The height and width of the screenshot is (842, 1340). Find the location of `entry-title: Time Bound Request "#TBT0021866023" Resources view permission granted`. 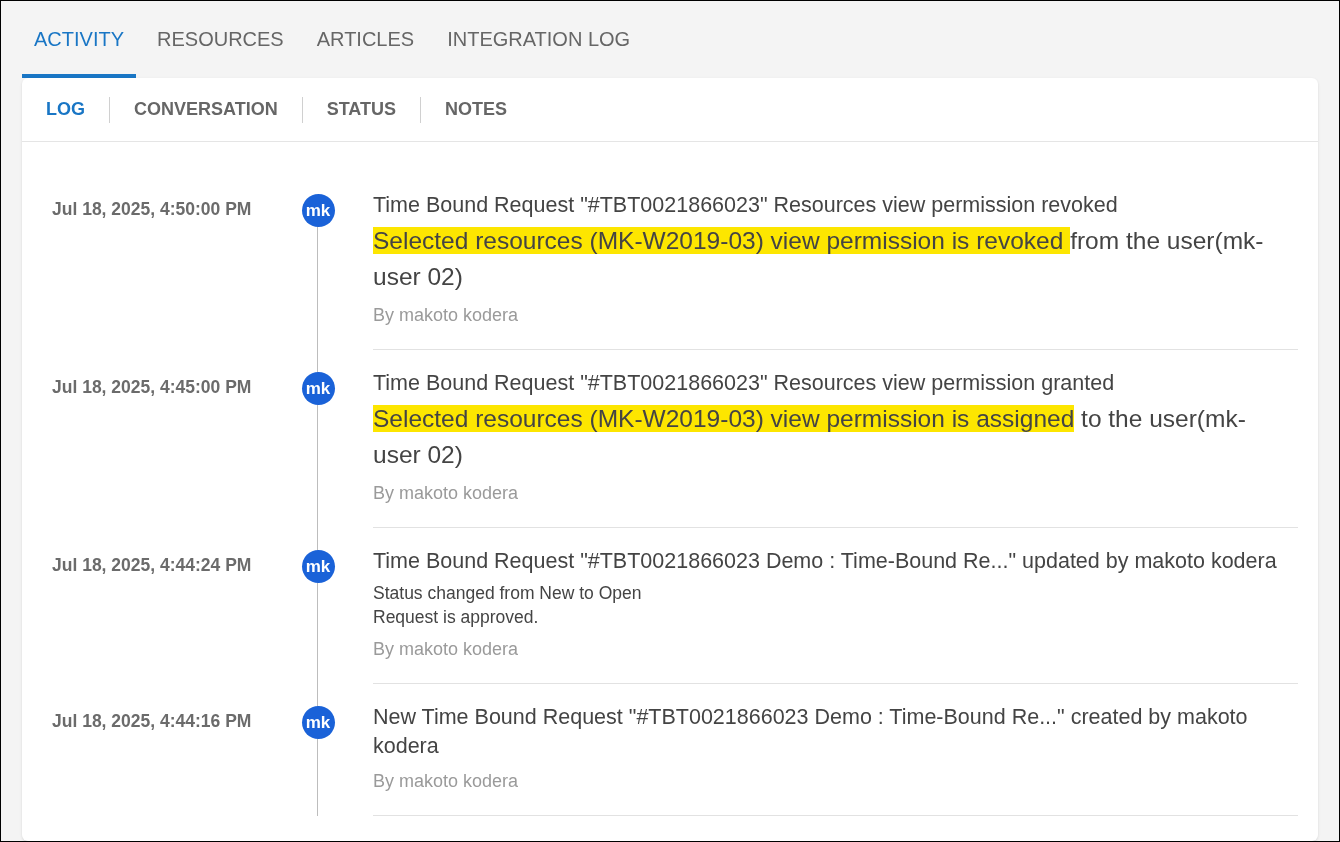

entry-title: Time Bound Request "#TBT0021866023" Resources view permission granted is located at coordinates (744, 383).